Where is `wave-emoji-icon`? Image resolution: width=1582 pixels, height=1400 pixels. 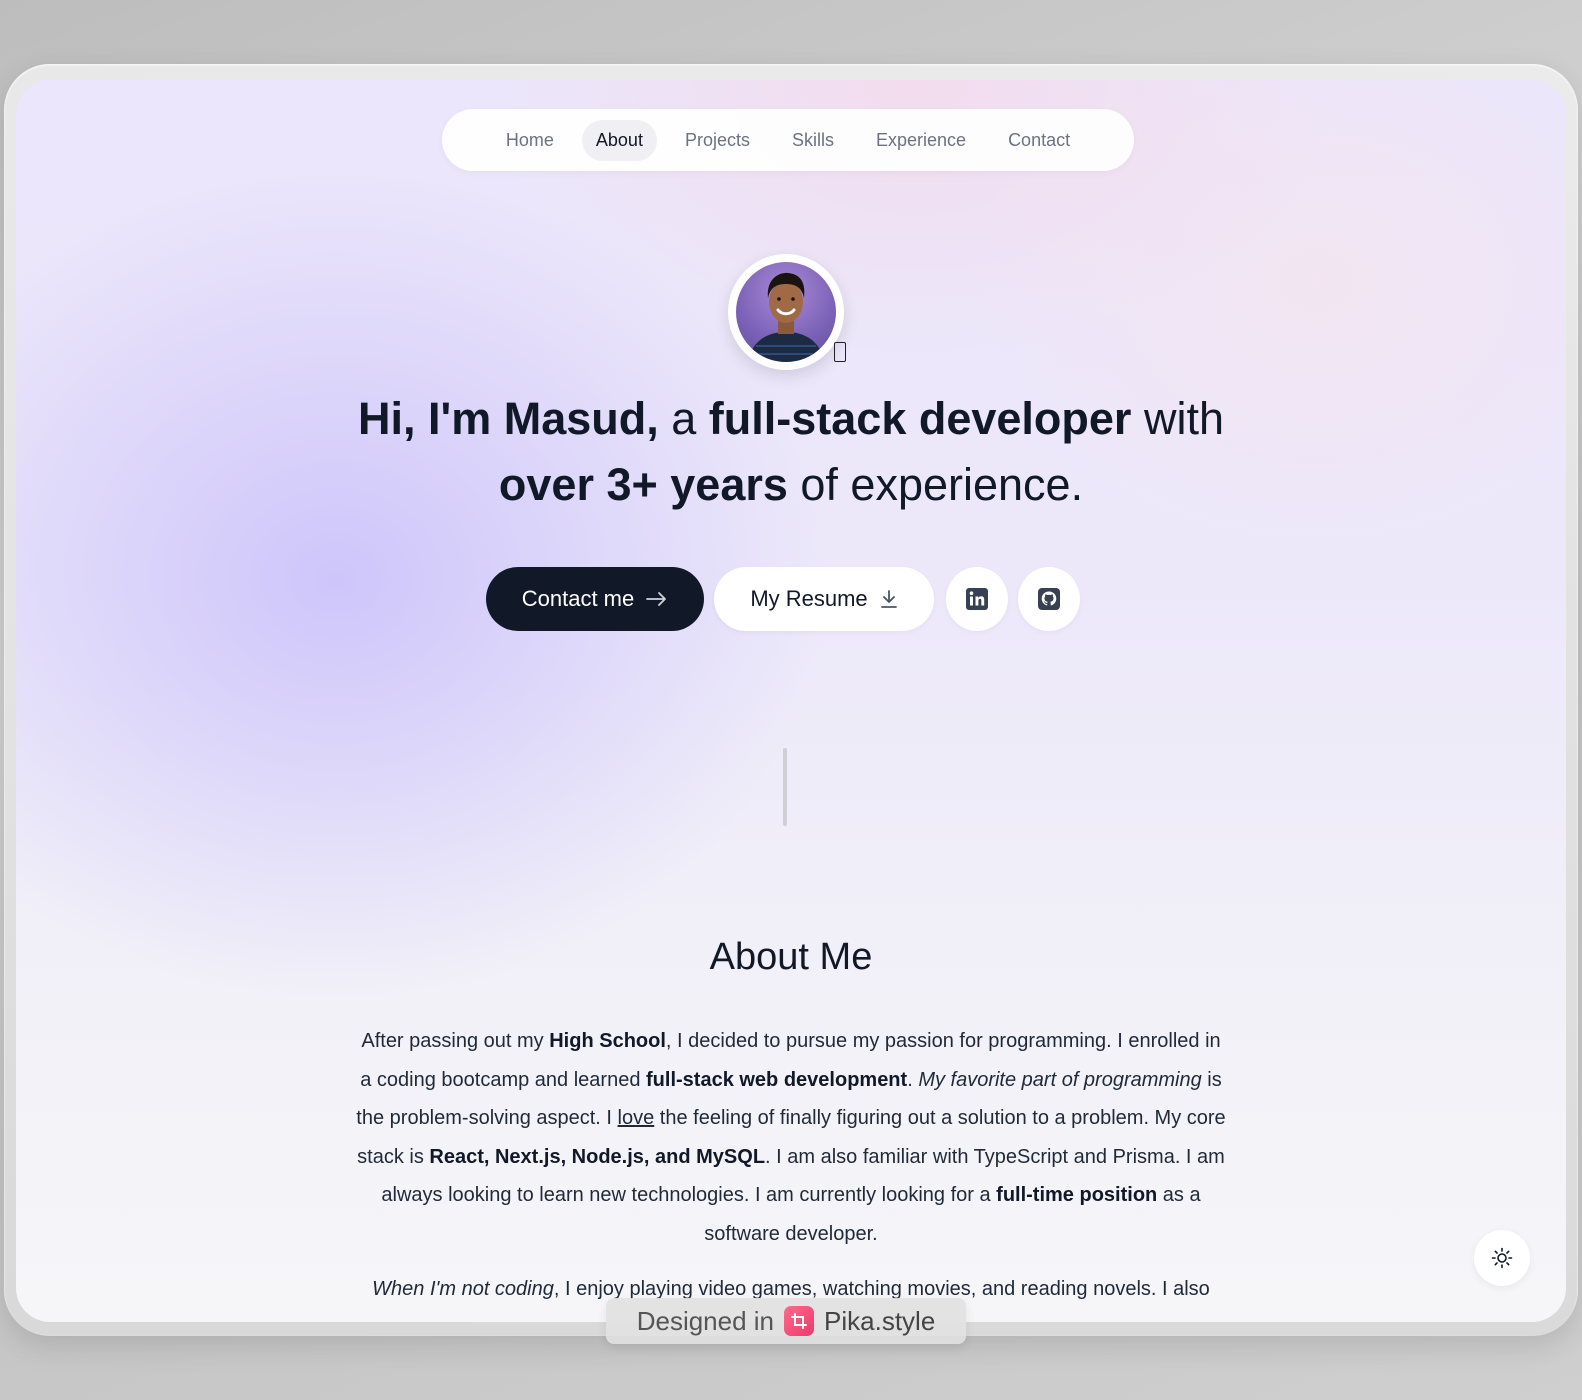 wave-emoji-icon is located at coordinates (840, 352).